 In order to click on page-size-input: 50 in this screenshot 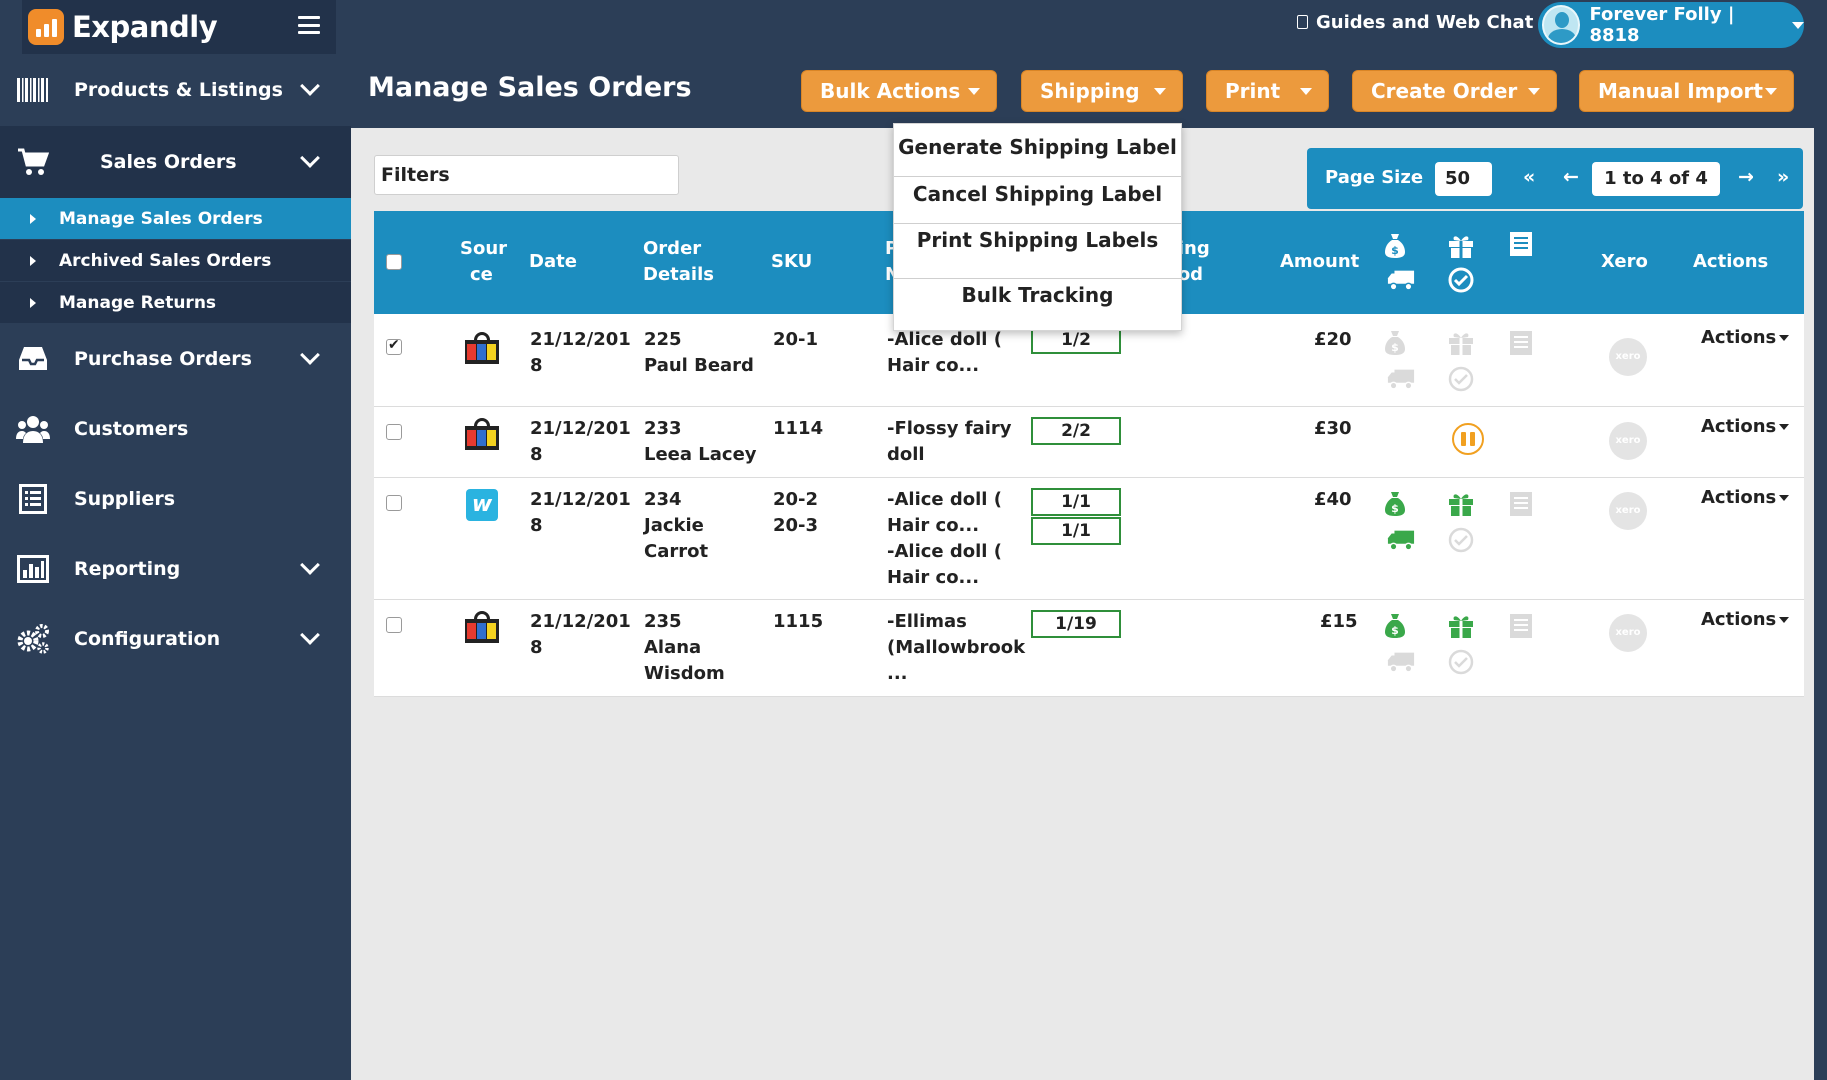, I will do `click(1463, 179)`.